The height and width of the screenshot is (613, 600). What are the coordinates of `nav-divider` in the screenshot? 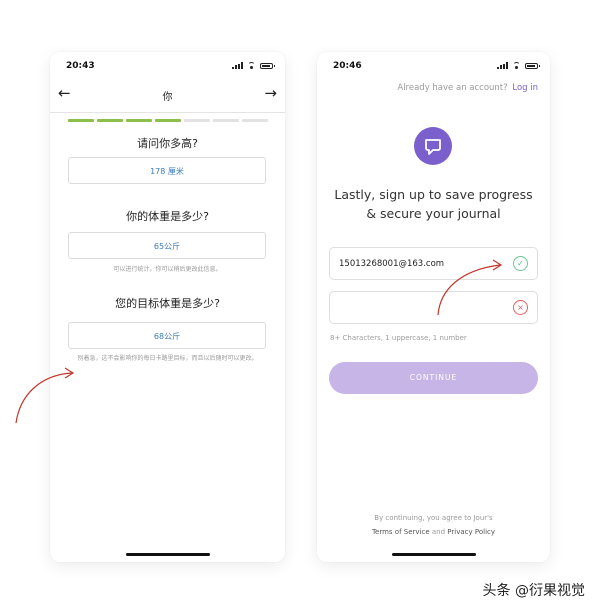 It's located at (167, 112).